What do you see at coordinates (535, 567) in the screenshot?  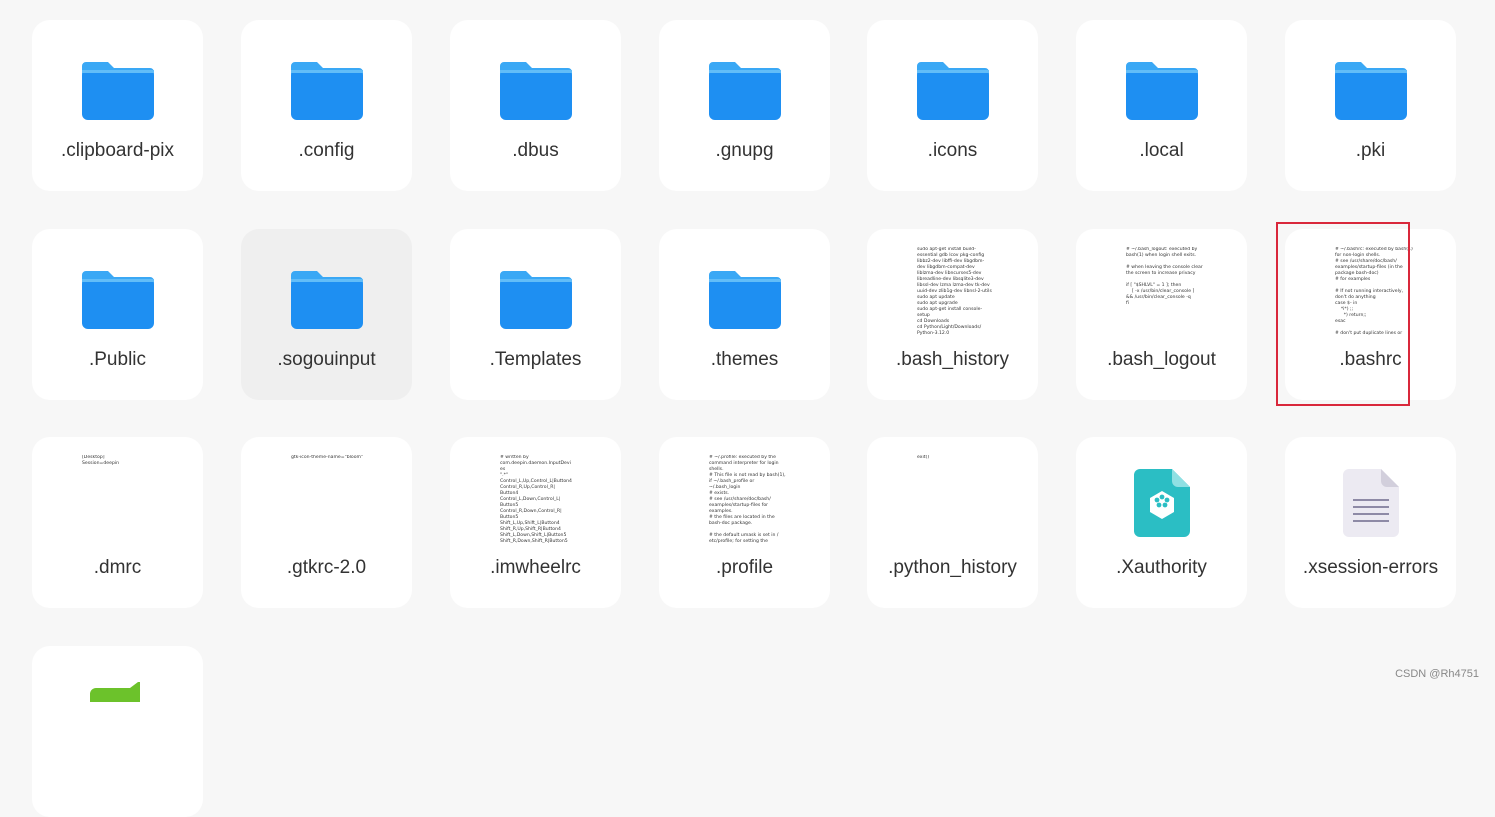 I see `tile-label: .imwheelrc` at bounding box center [535, 567].